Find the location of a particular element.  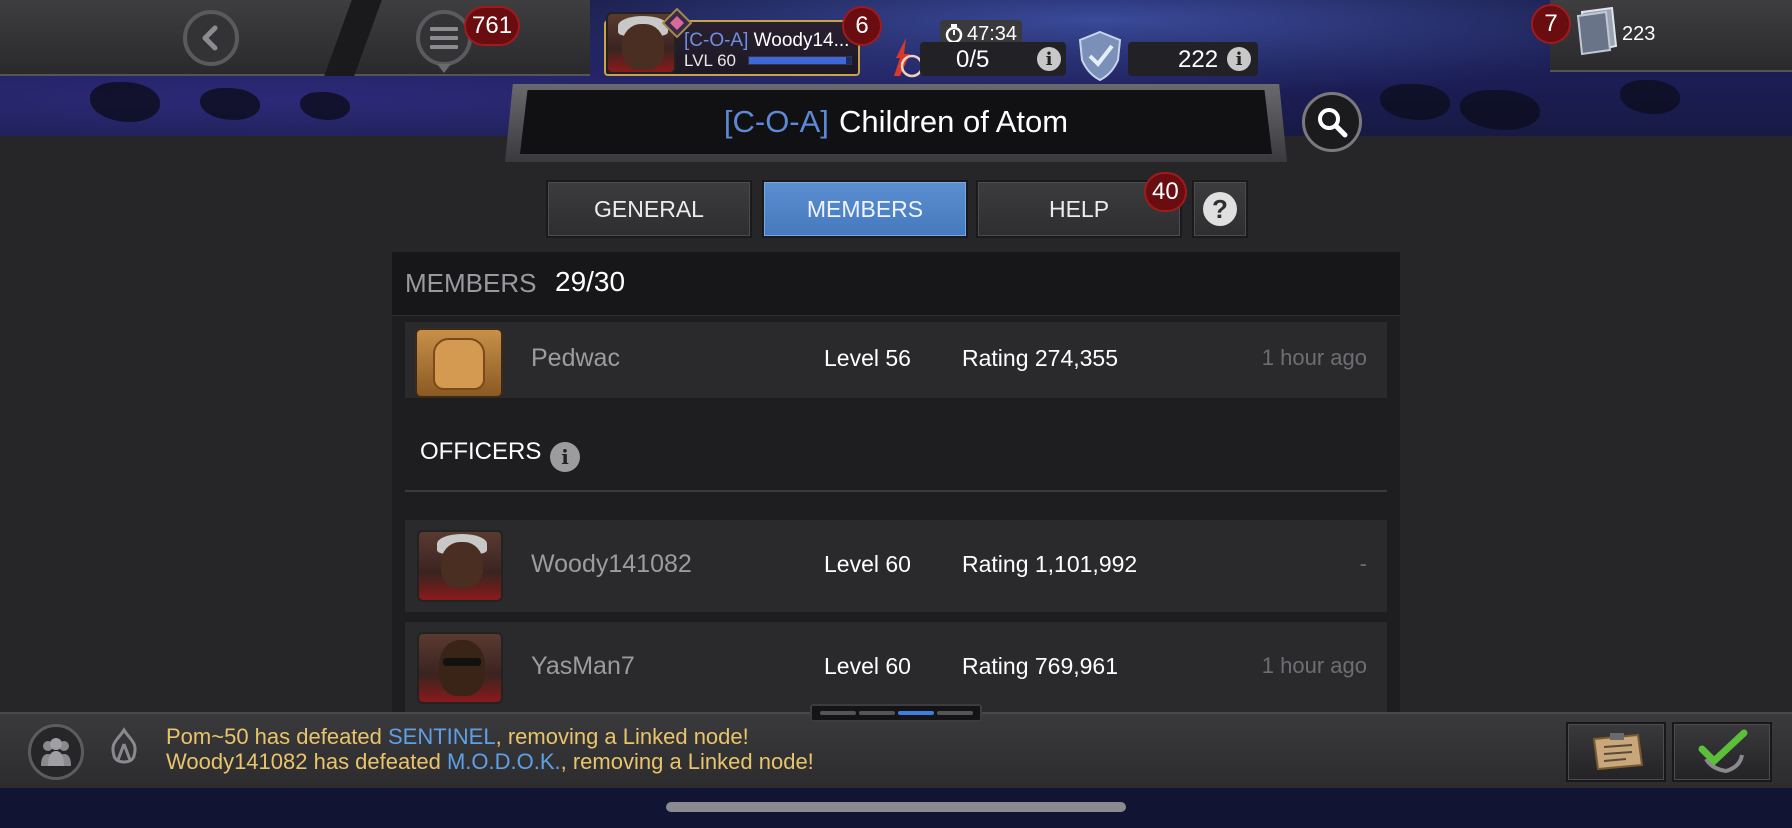

xp-bar-fill is located at coordinates (797, 60).